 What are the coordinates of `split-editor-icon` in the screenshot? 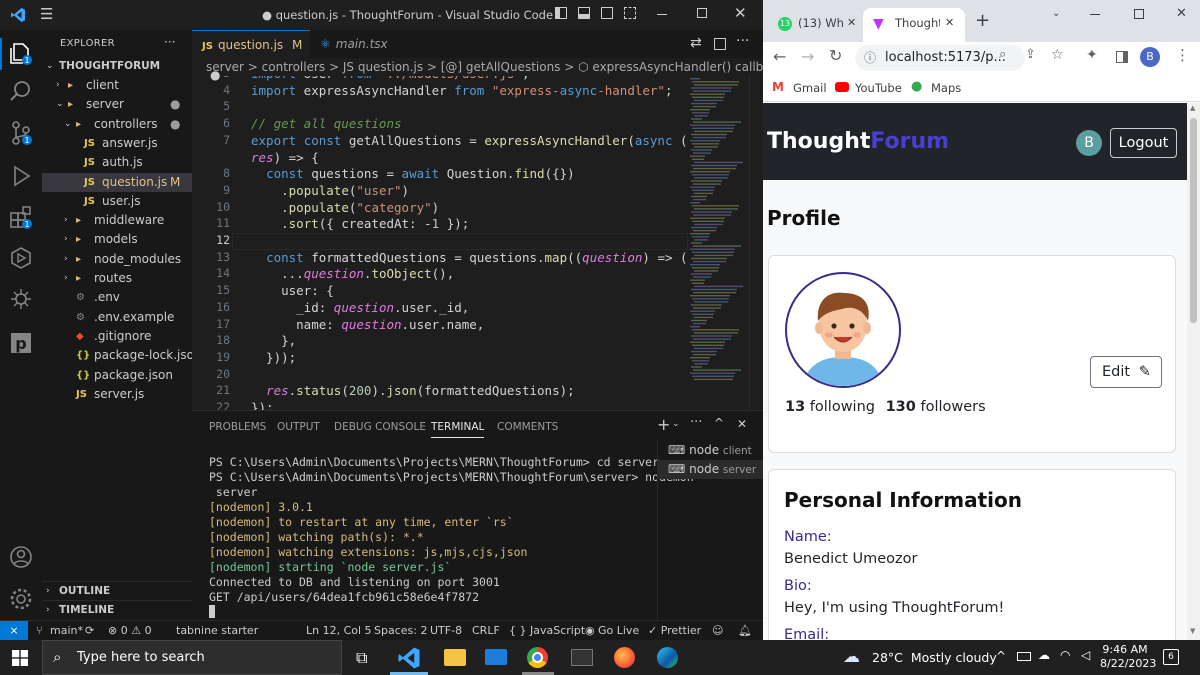 It's located at (720, 44).